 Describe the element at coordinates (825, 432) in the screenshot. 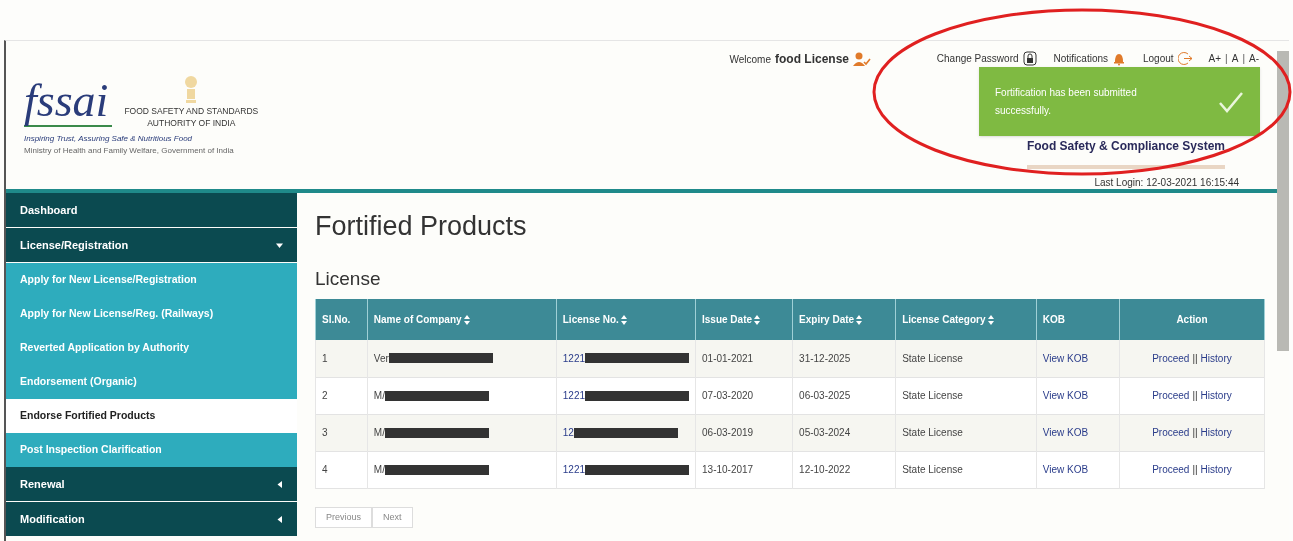

I see `table-cell: 05-03-2024` at that location.